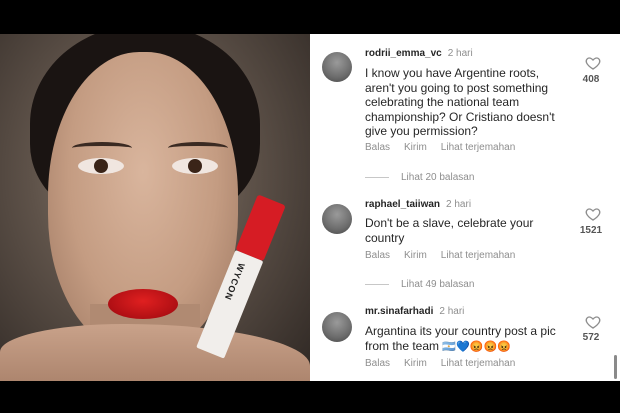 The image size is (620, 413). Describe the element at coordinates (476, 346) in the screenshot. I see `emoji-sequence: 🇦🇷💙😡😡😡` at that location.